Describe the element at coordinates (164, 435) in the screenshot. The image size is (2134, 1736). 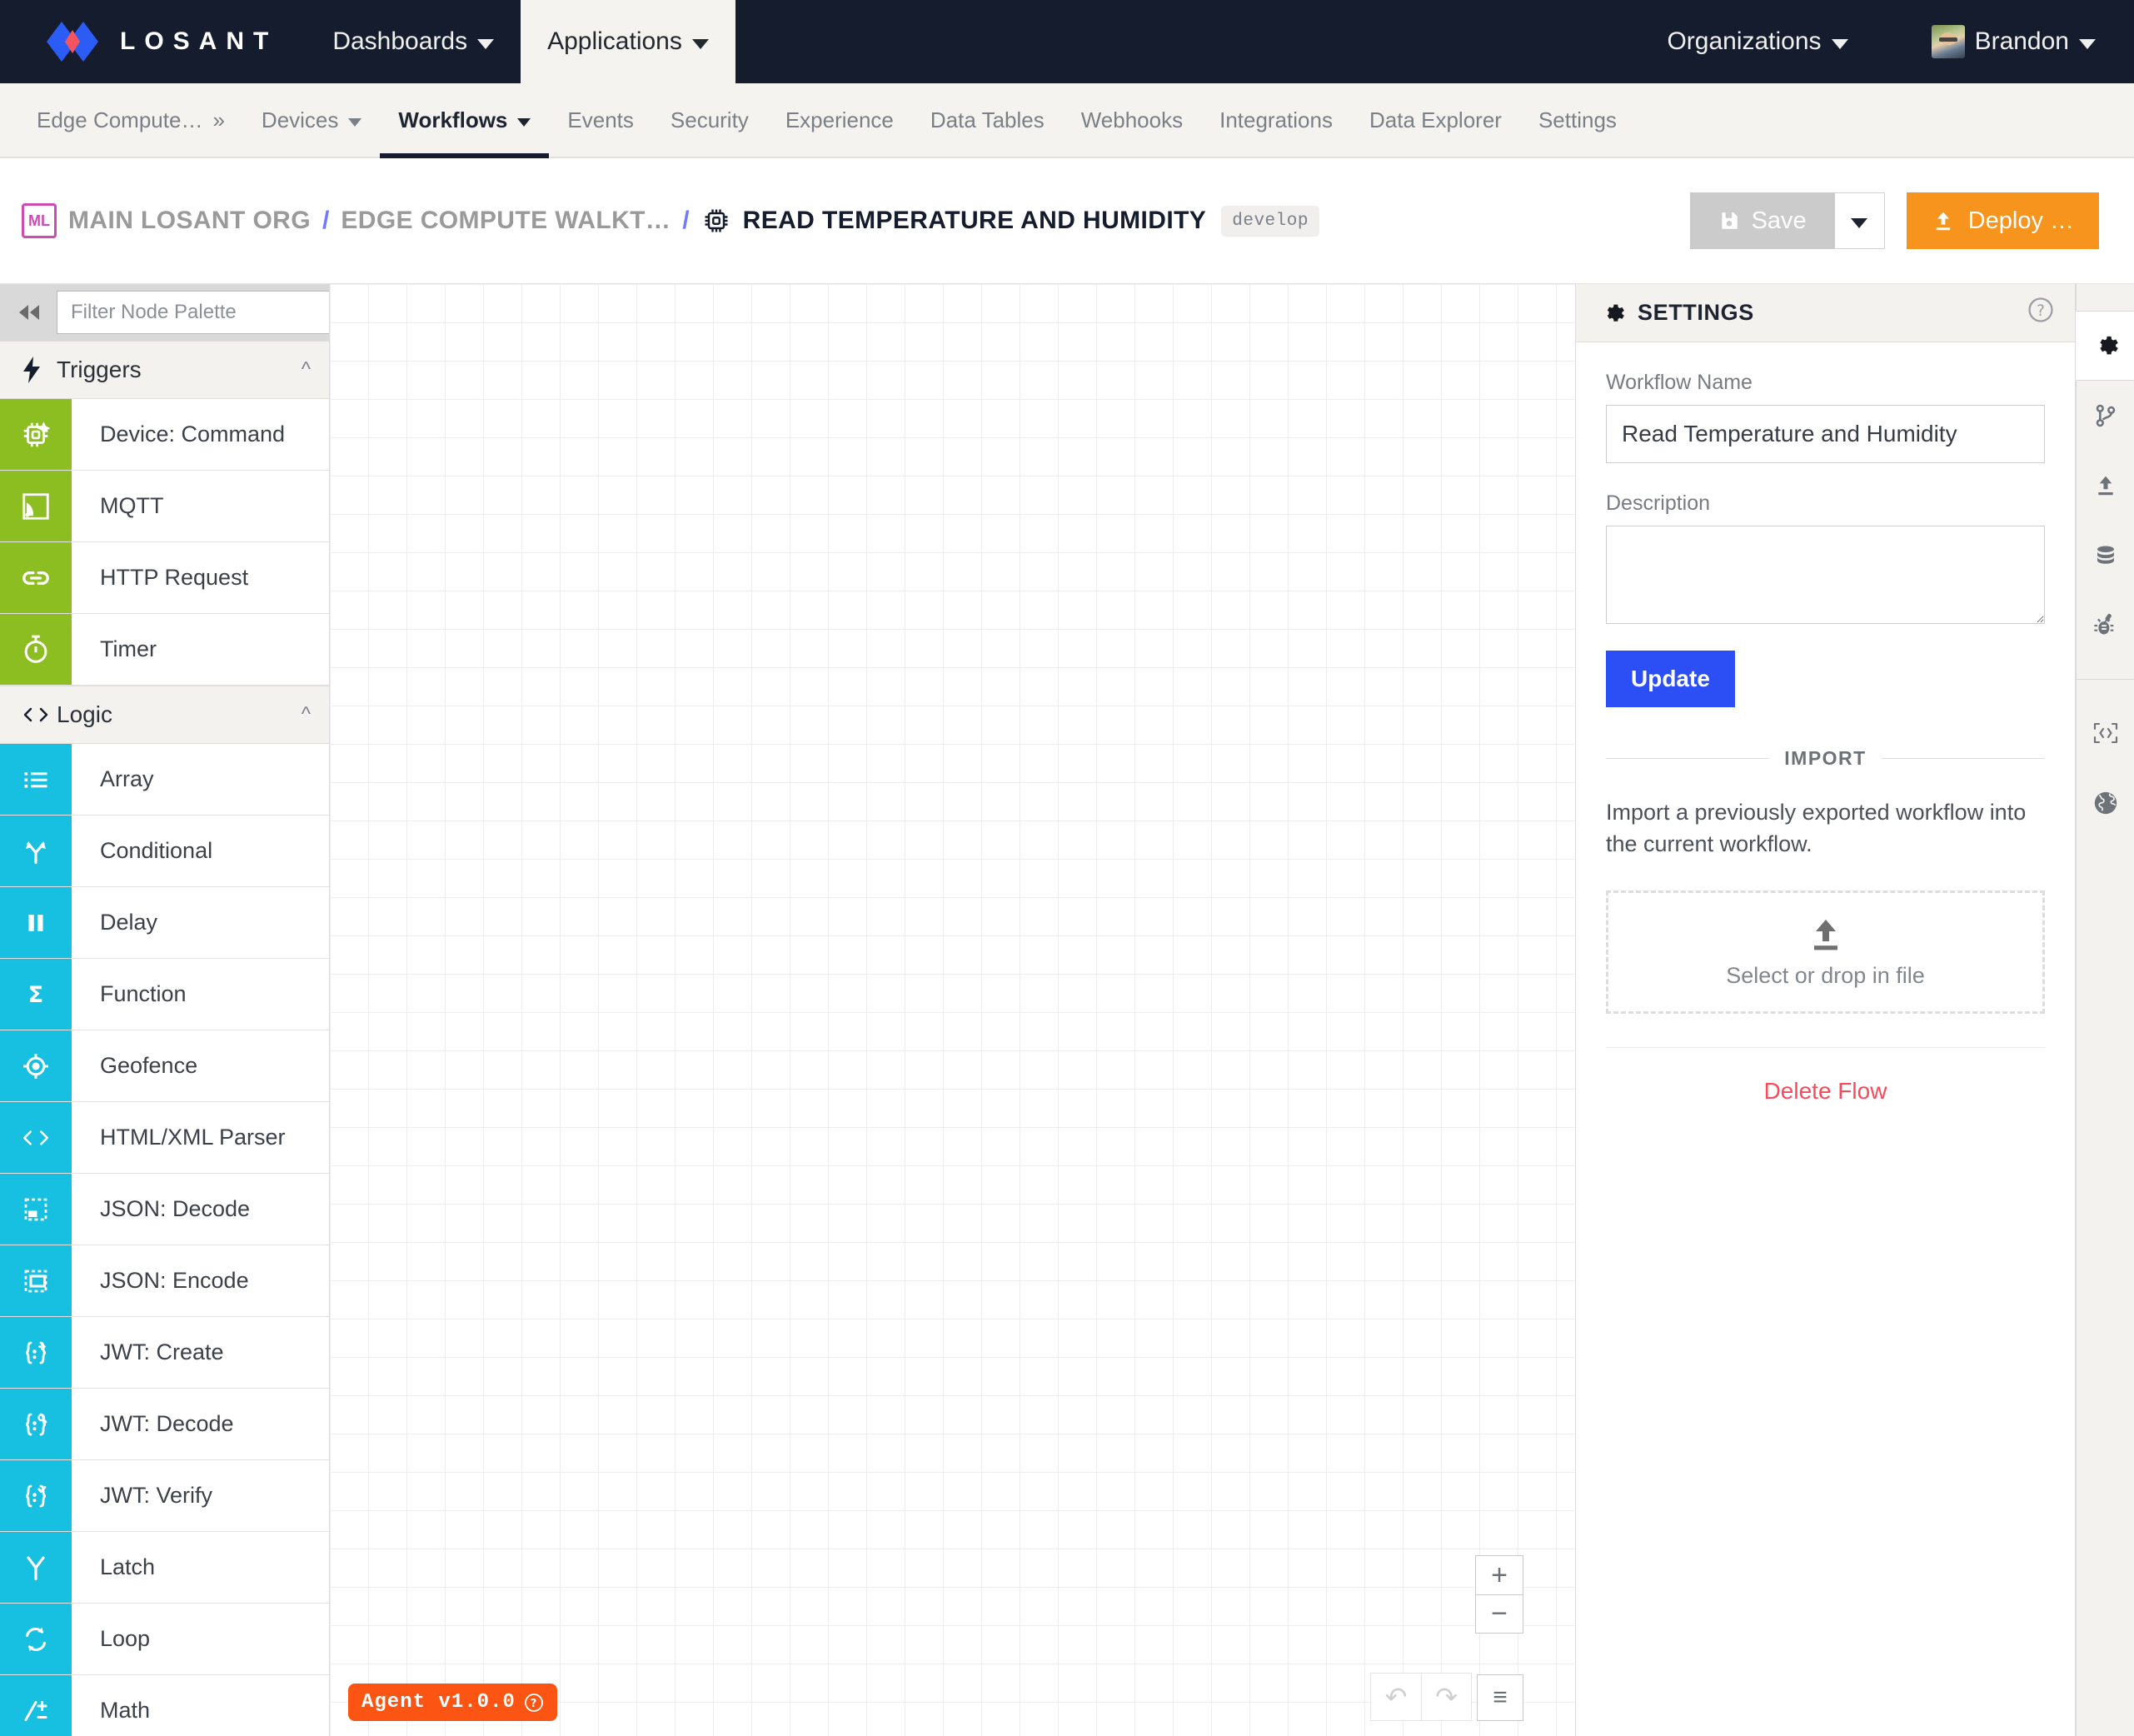
I see `palette-item-device-command: Device: Command` at that location.